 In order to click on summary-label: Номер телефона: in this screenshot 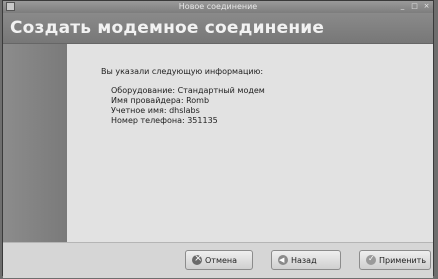, I will do `click(148, 120)`.